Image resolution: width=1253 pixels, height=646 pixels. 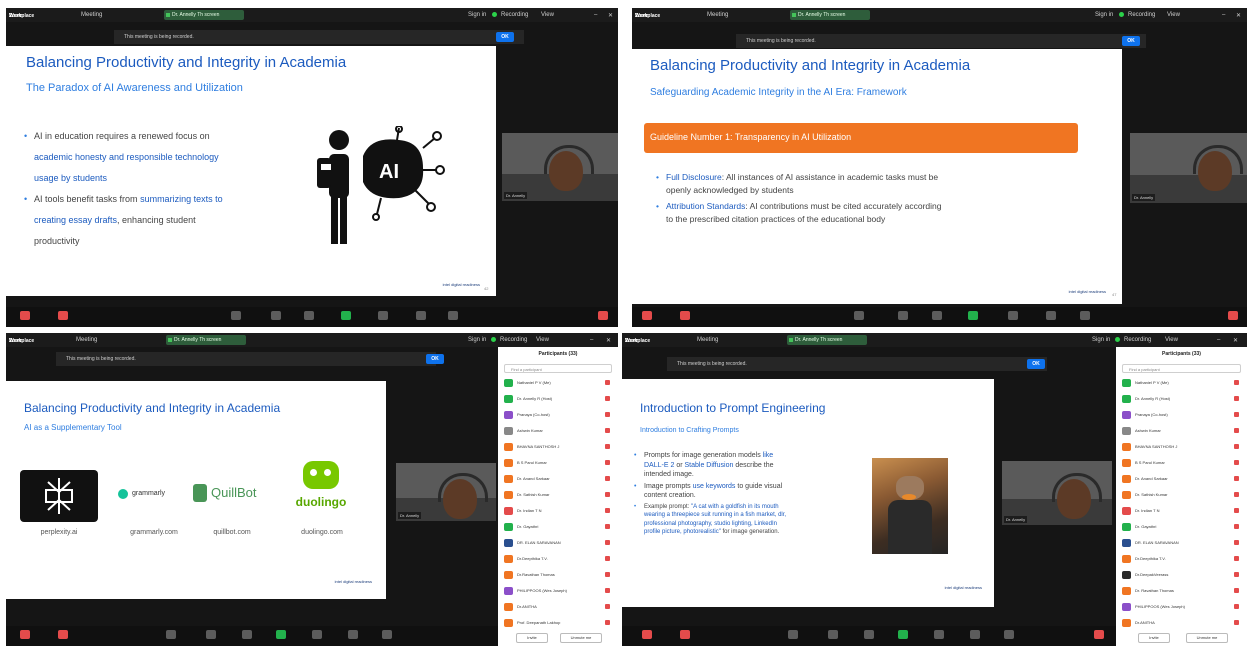 What do you see at coordinates (558, 543) in the screenshot?
I see `participant-row: DR. ELAN SARAVANAN` at bounding box center [558, 543].